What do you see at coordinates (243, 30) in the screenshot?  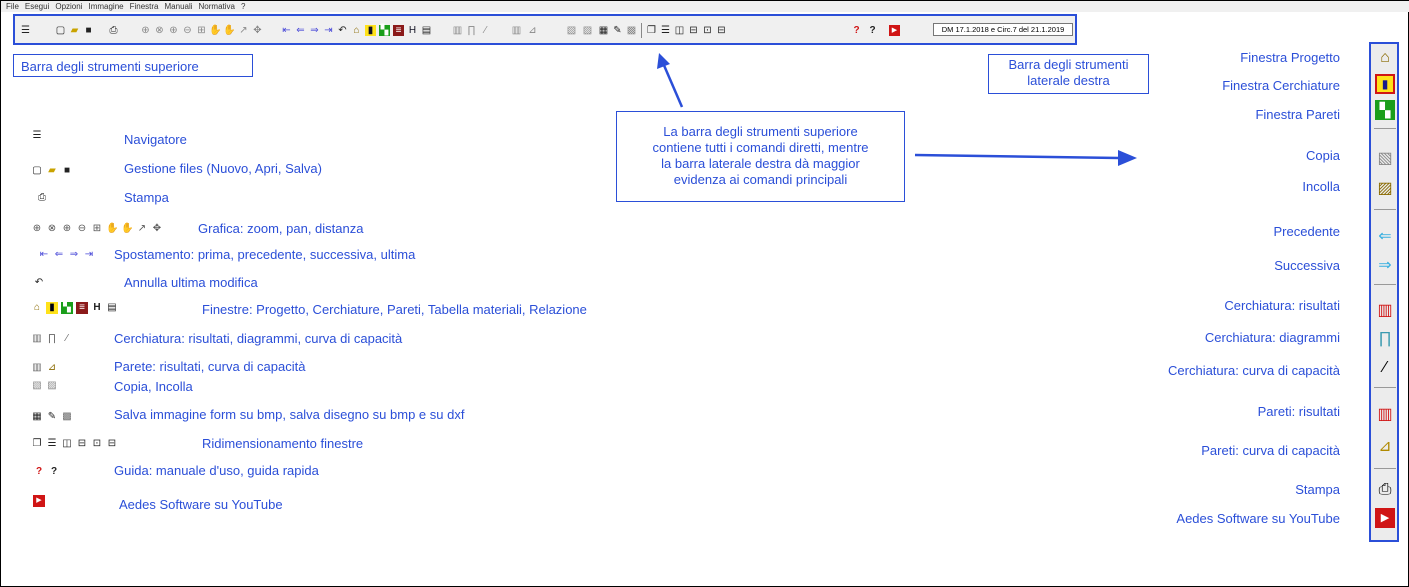 I see `distance-icon: ↗` at bounding box center [243, 30].